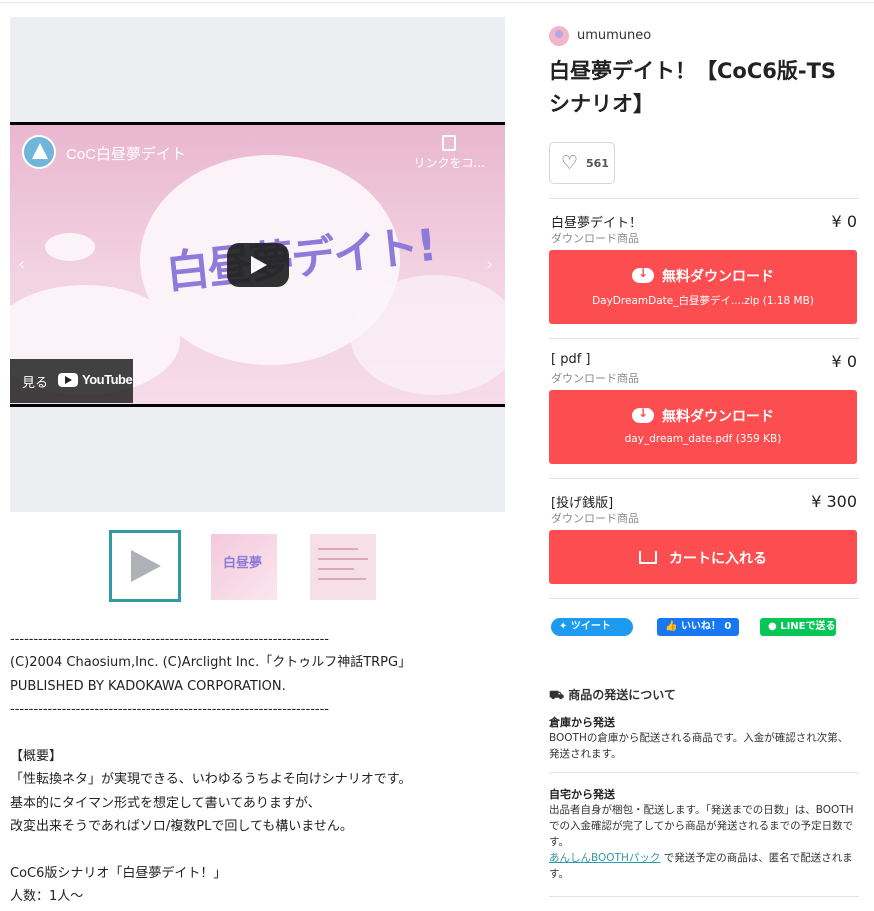 This screenshot has height=911, width=874. Describe the element at coordinates (834, 501) in the screenshot. I see `variant-price: ¥ 300` at that location.